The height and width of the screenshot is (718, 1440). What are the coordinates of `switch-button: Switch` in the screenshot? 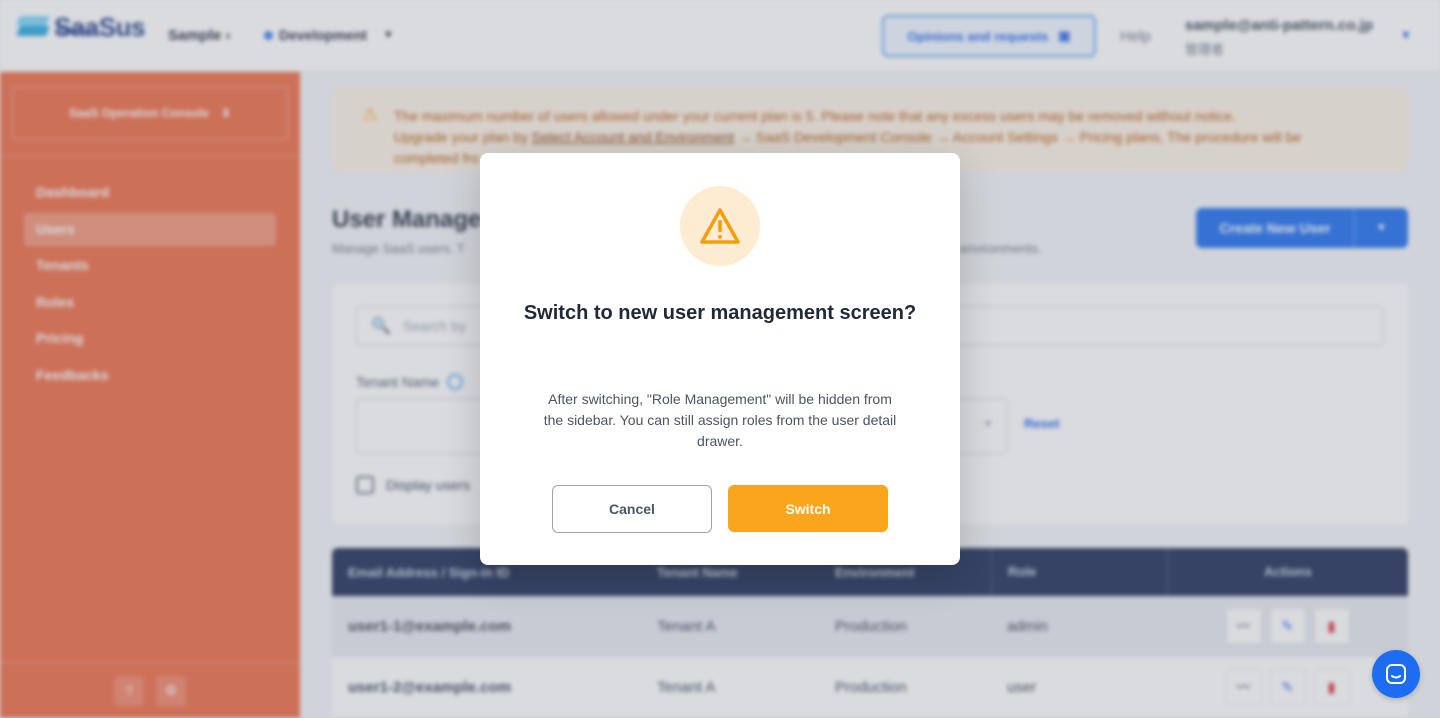 It's located at (808, 508).